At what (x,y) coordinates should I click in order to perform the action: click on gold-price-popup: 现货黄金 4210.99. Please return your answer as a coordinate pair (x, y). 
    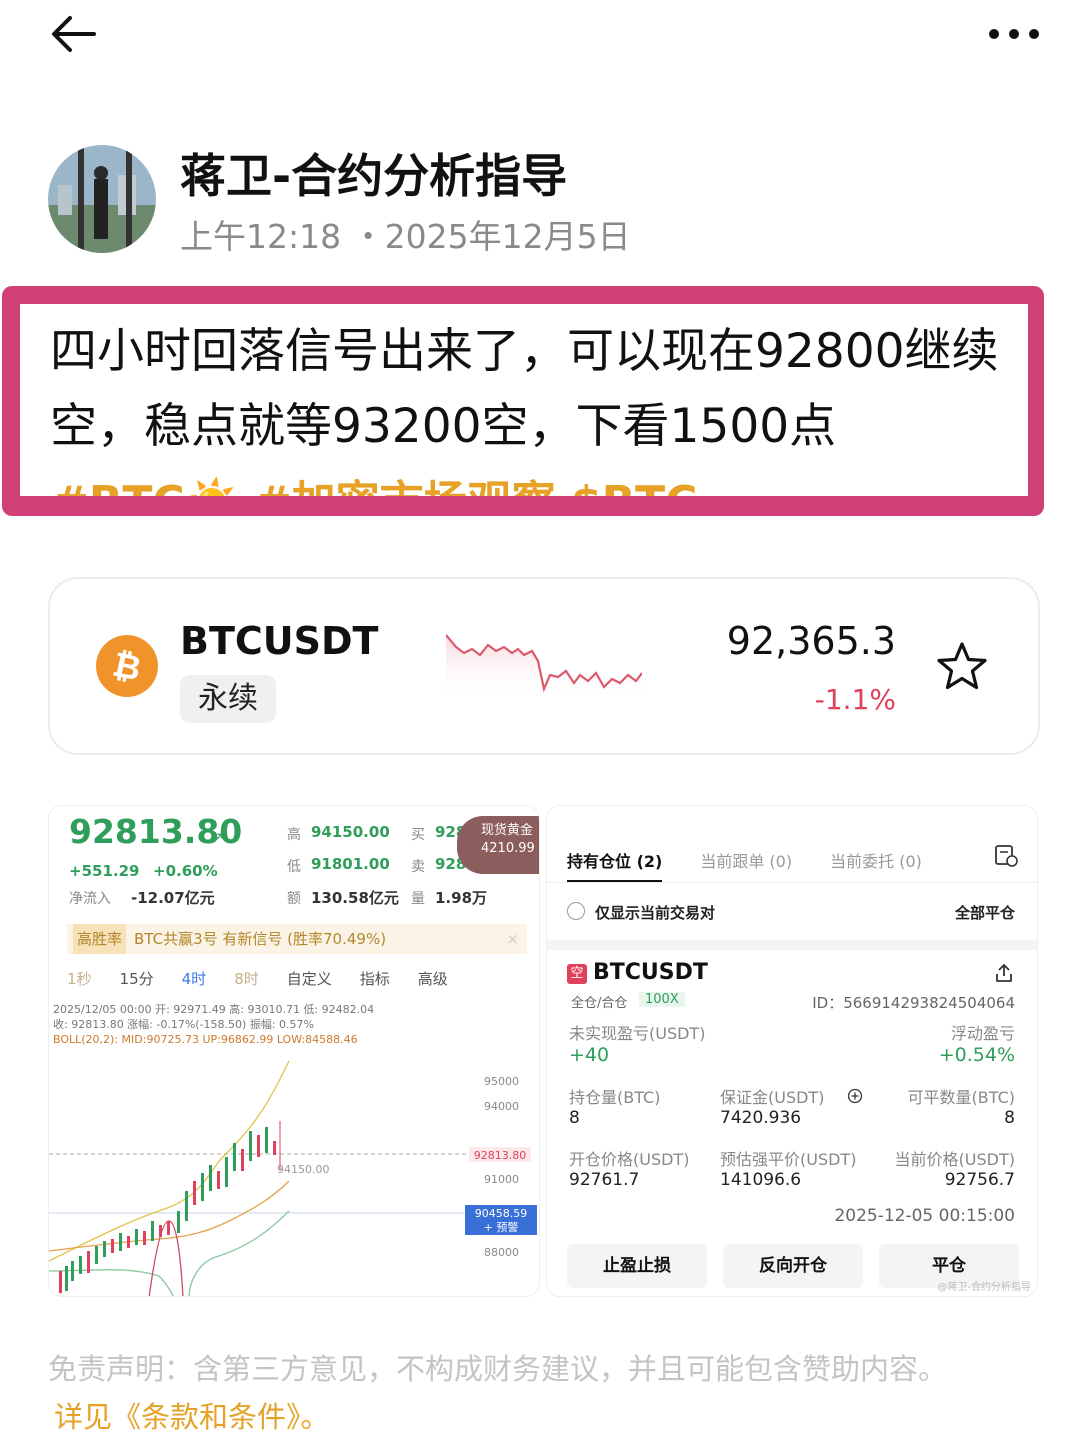
    Looking at the image, I should click on (498, 845).